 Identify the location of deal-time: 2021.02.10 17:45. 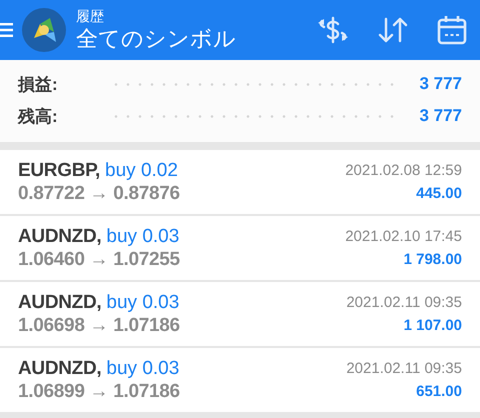
(403, 236).